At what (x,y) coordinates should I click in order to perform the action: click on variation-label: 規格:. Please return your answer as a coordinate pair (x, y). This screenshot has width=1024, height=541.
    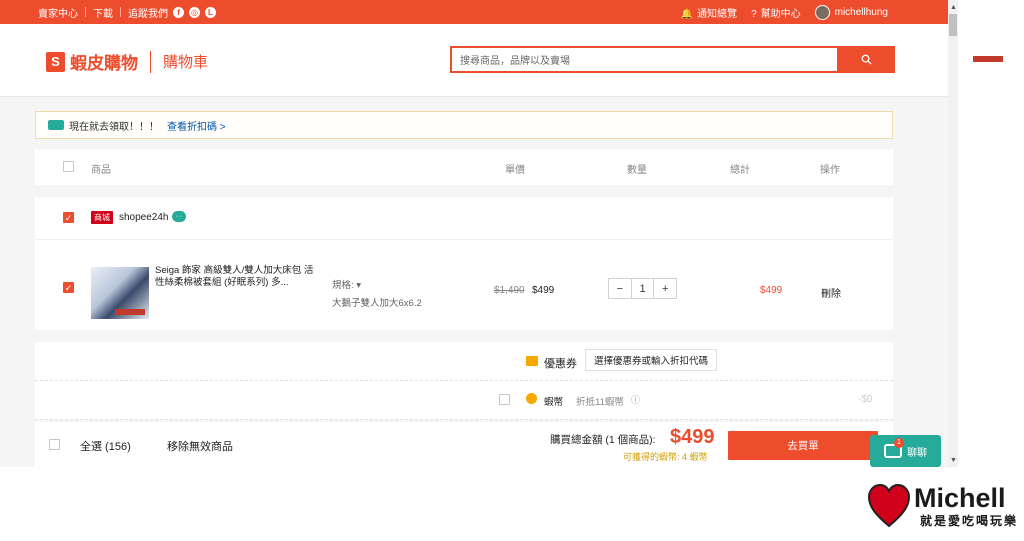
    Looking at the image, I should click on (343, 285).